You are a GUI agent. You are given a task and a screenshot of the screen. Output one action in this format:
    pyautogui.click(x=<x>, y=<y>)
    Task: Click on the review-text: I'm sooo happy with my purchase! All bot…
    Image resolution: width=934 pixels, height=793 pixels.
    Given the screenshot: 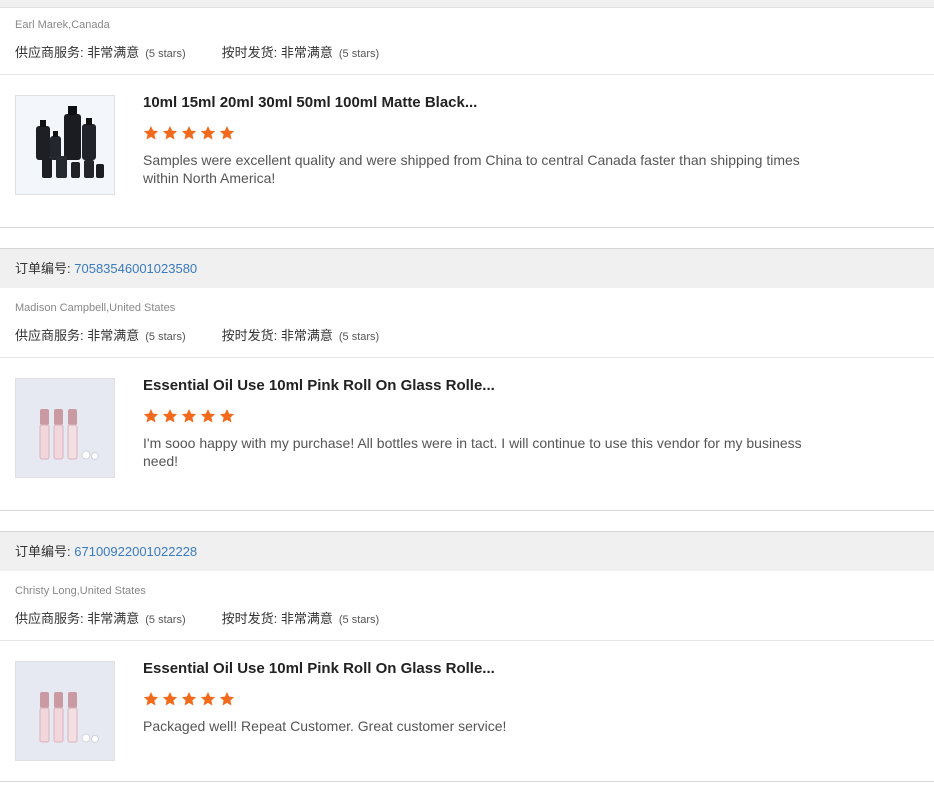 What is the action you would take?
    pyautogui.click(x=472, y=452)
    